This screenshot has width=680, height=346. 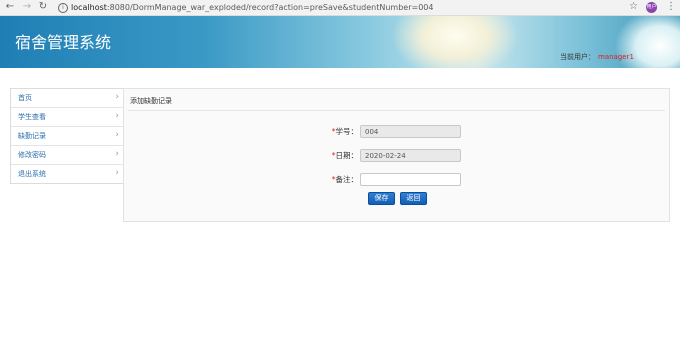 What do you see at coordinates (344, 179) in the screenshot?
I see `remark-label: *备注：` at bounding box center [344, 179].